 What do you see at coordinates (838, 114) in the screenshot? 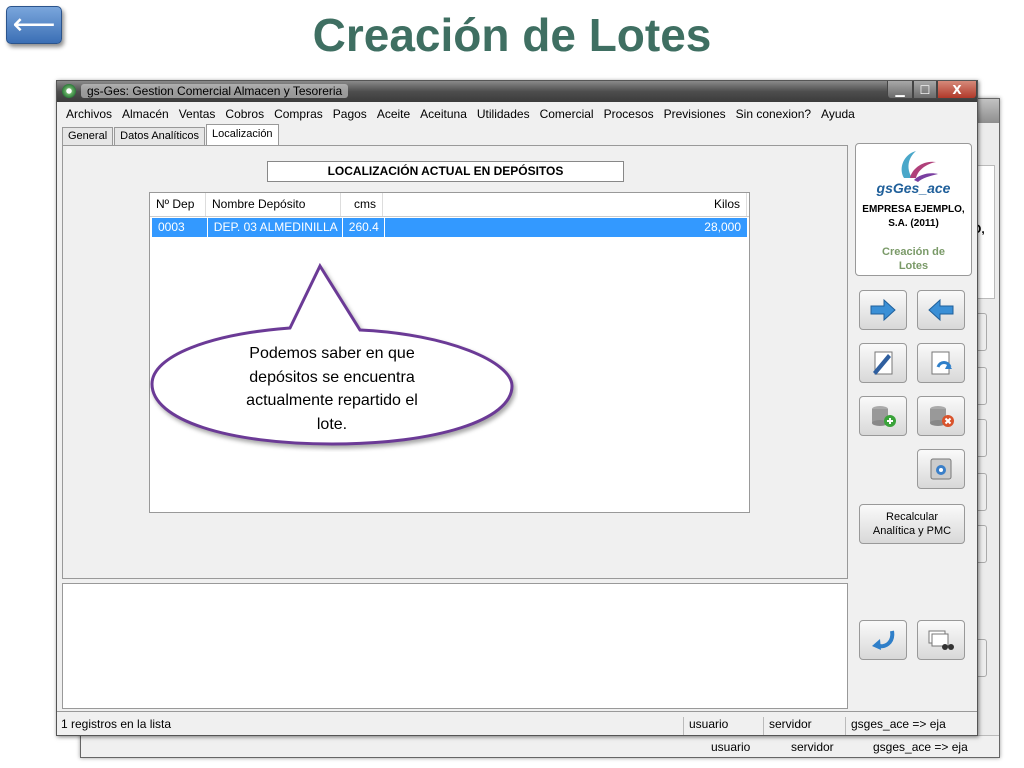
I see `menu-ayuda: Ayuda` at bounding box center [838, 114].